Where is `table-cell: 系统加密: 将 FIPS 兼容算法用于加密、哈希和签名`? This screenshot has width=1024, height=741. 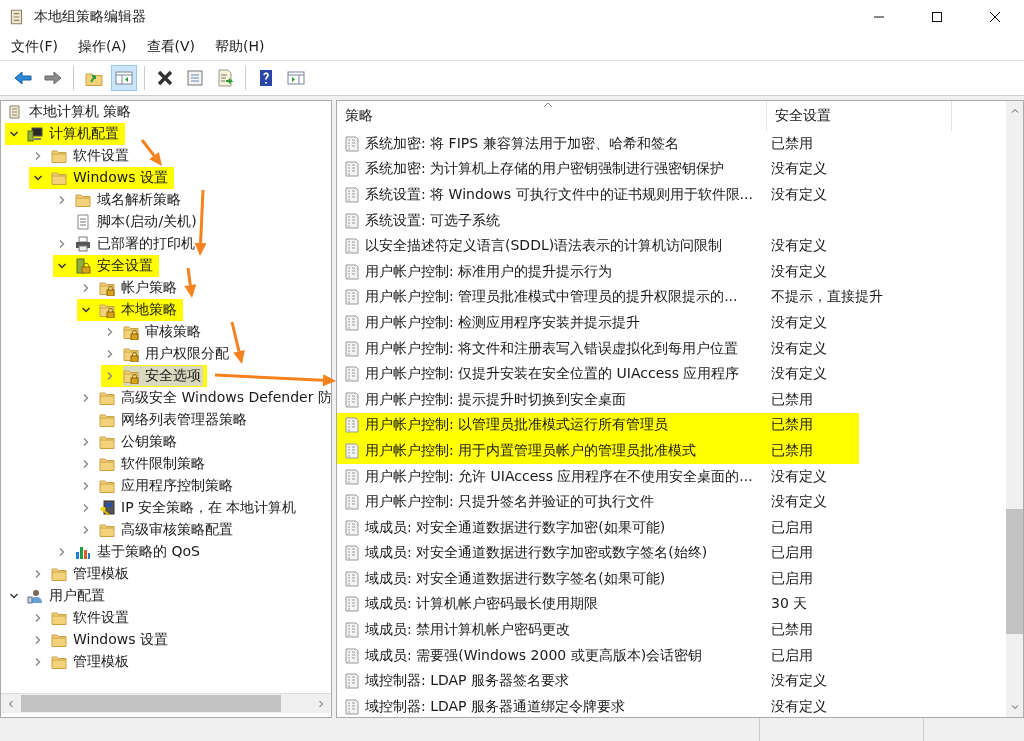 table-cell: 系统加密: 将 FIPS 兼容算法用于加密、哈希和签名 is located at coordinates (522, 143).